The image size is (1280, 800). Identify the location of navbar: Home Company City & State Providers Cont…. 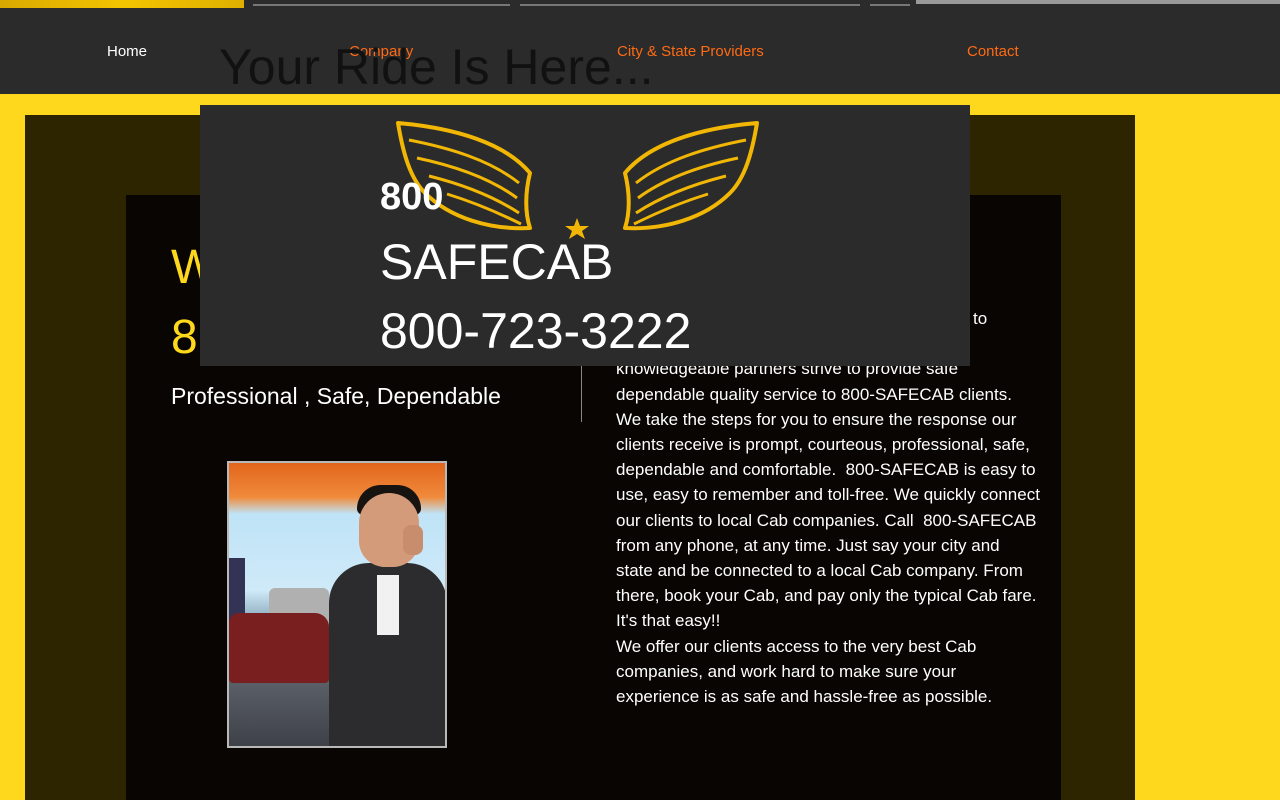
(640, 51).